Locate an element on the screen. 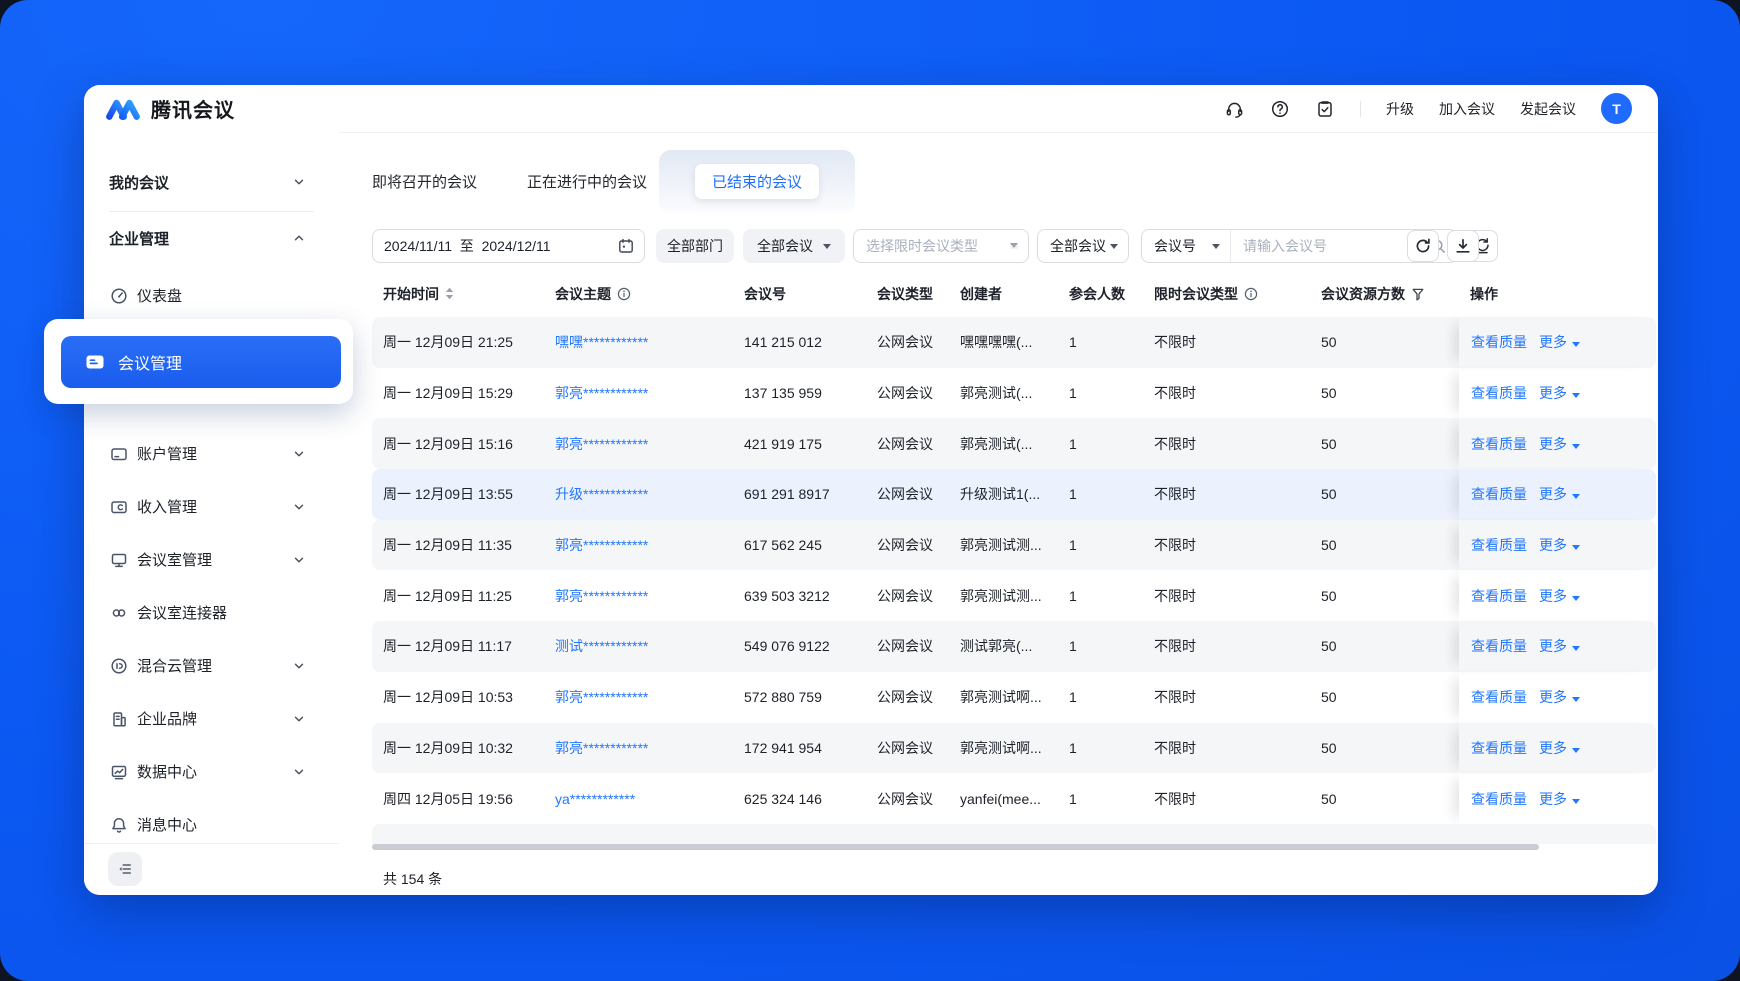  sidebar-item-account-manage: 账户管理 is located at coordinates (211, 453).